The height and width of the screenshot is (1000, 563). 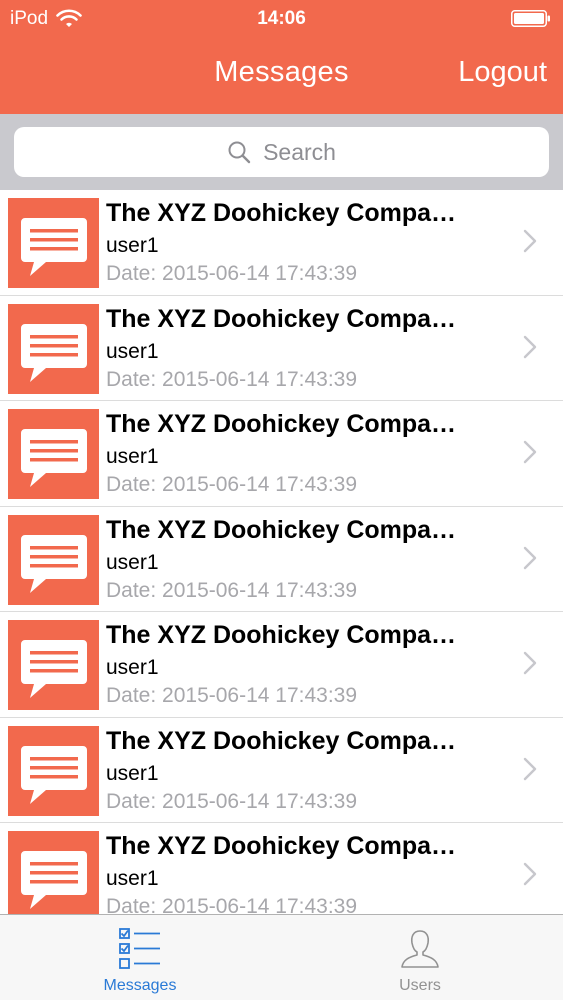 What do you see at coordinates (420, 949) in the screenshot?
I see `person-icon` at bounding box center [420, 949].